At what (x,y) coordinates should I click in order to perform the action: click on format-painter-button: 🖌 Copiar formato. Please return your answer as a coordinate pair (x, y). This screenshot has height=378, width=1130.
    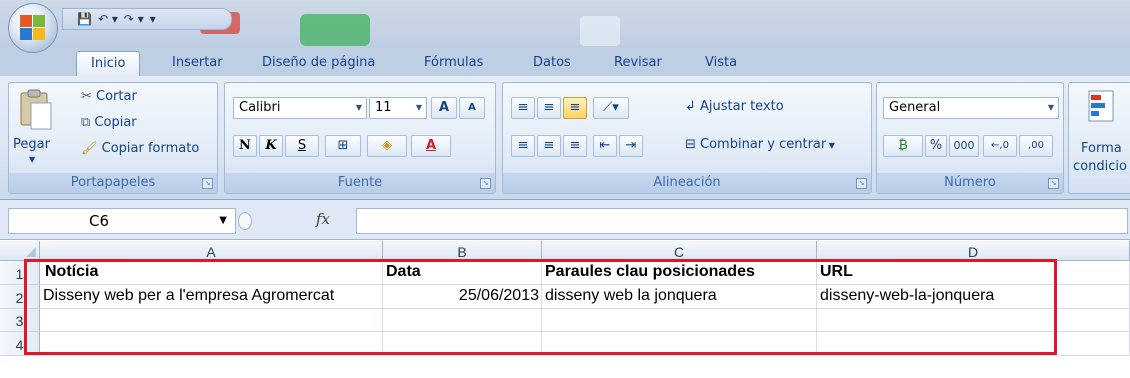
    Looking at the image, I should click on (140, 148).